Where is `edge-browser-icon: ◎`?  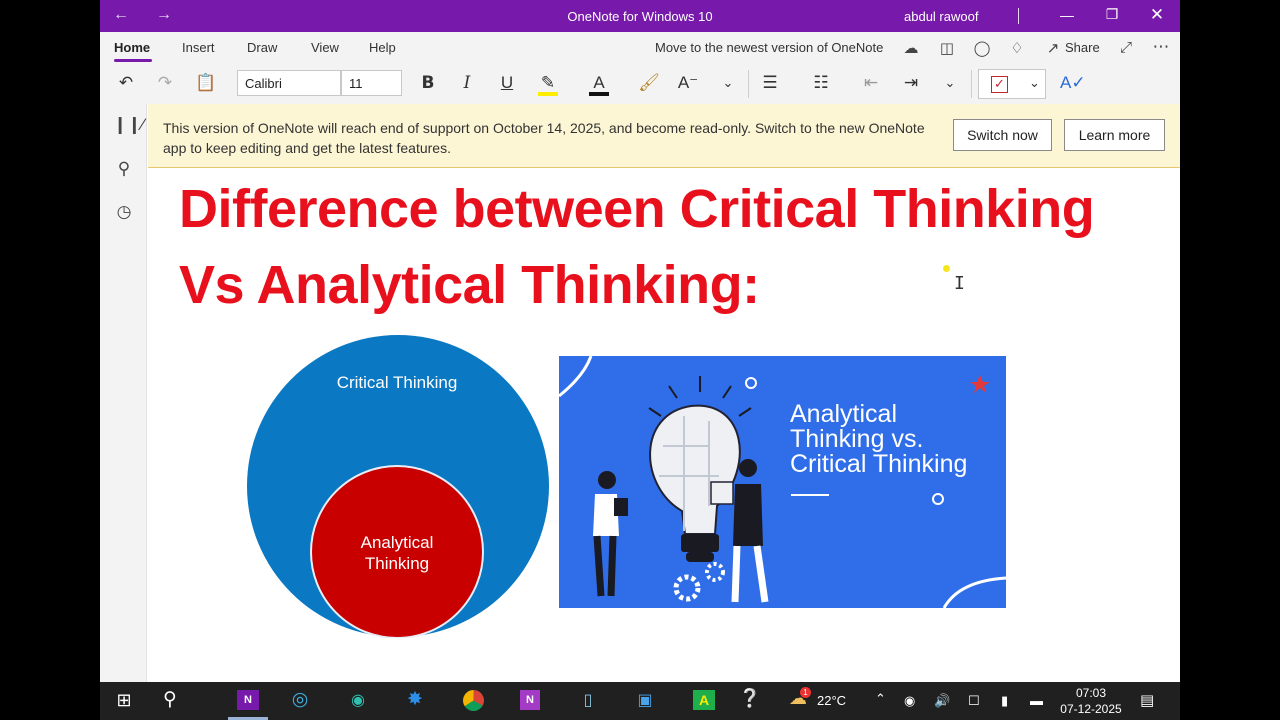
edge-browser-icon: ◎ is located at coordinates (300, 699).